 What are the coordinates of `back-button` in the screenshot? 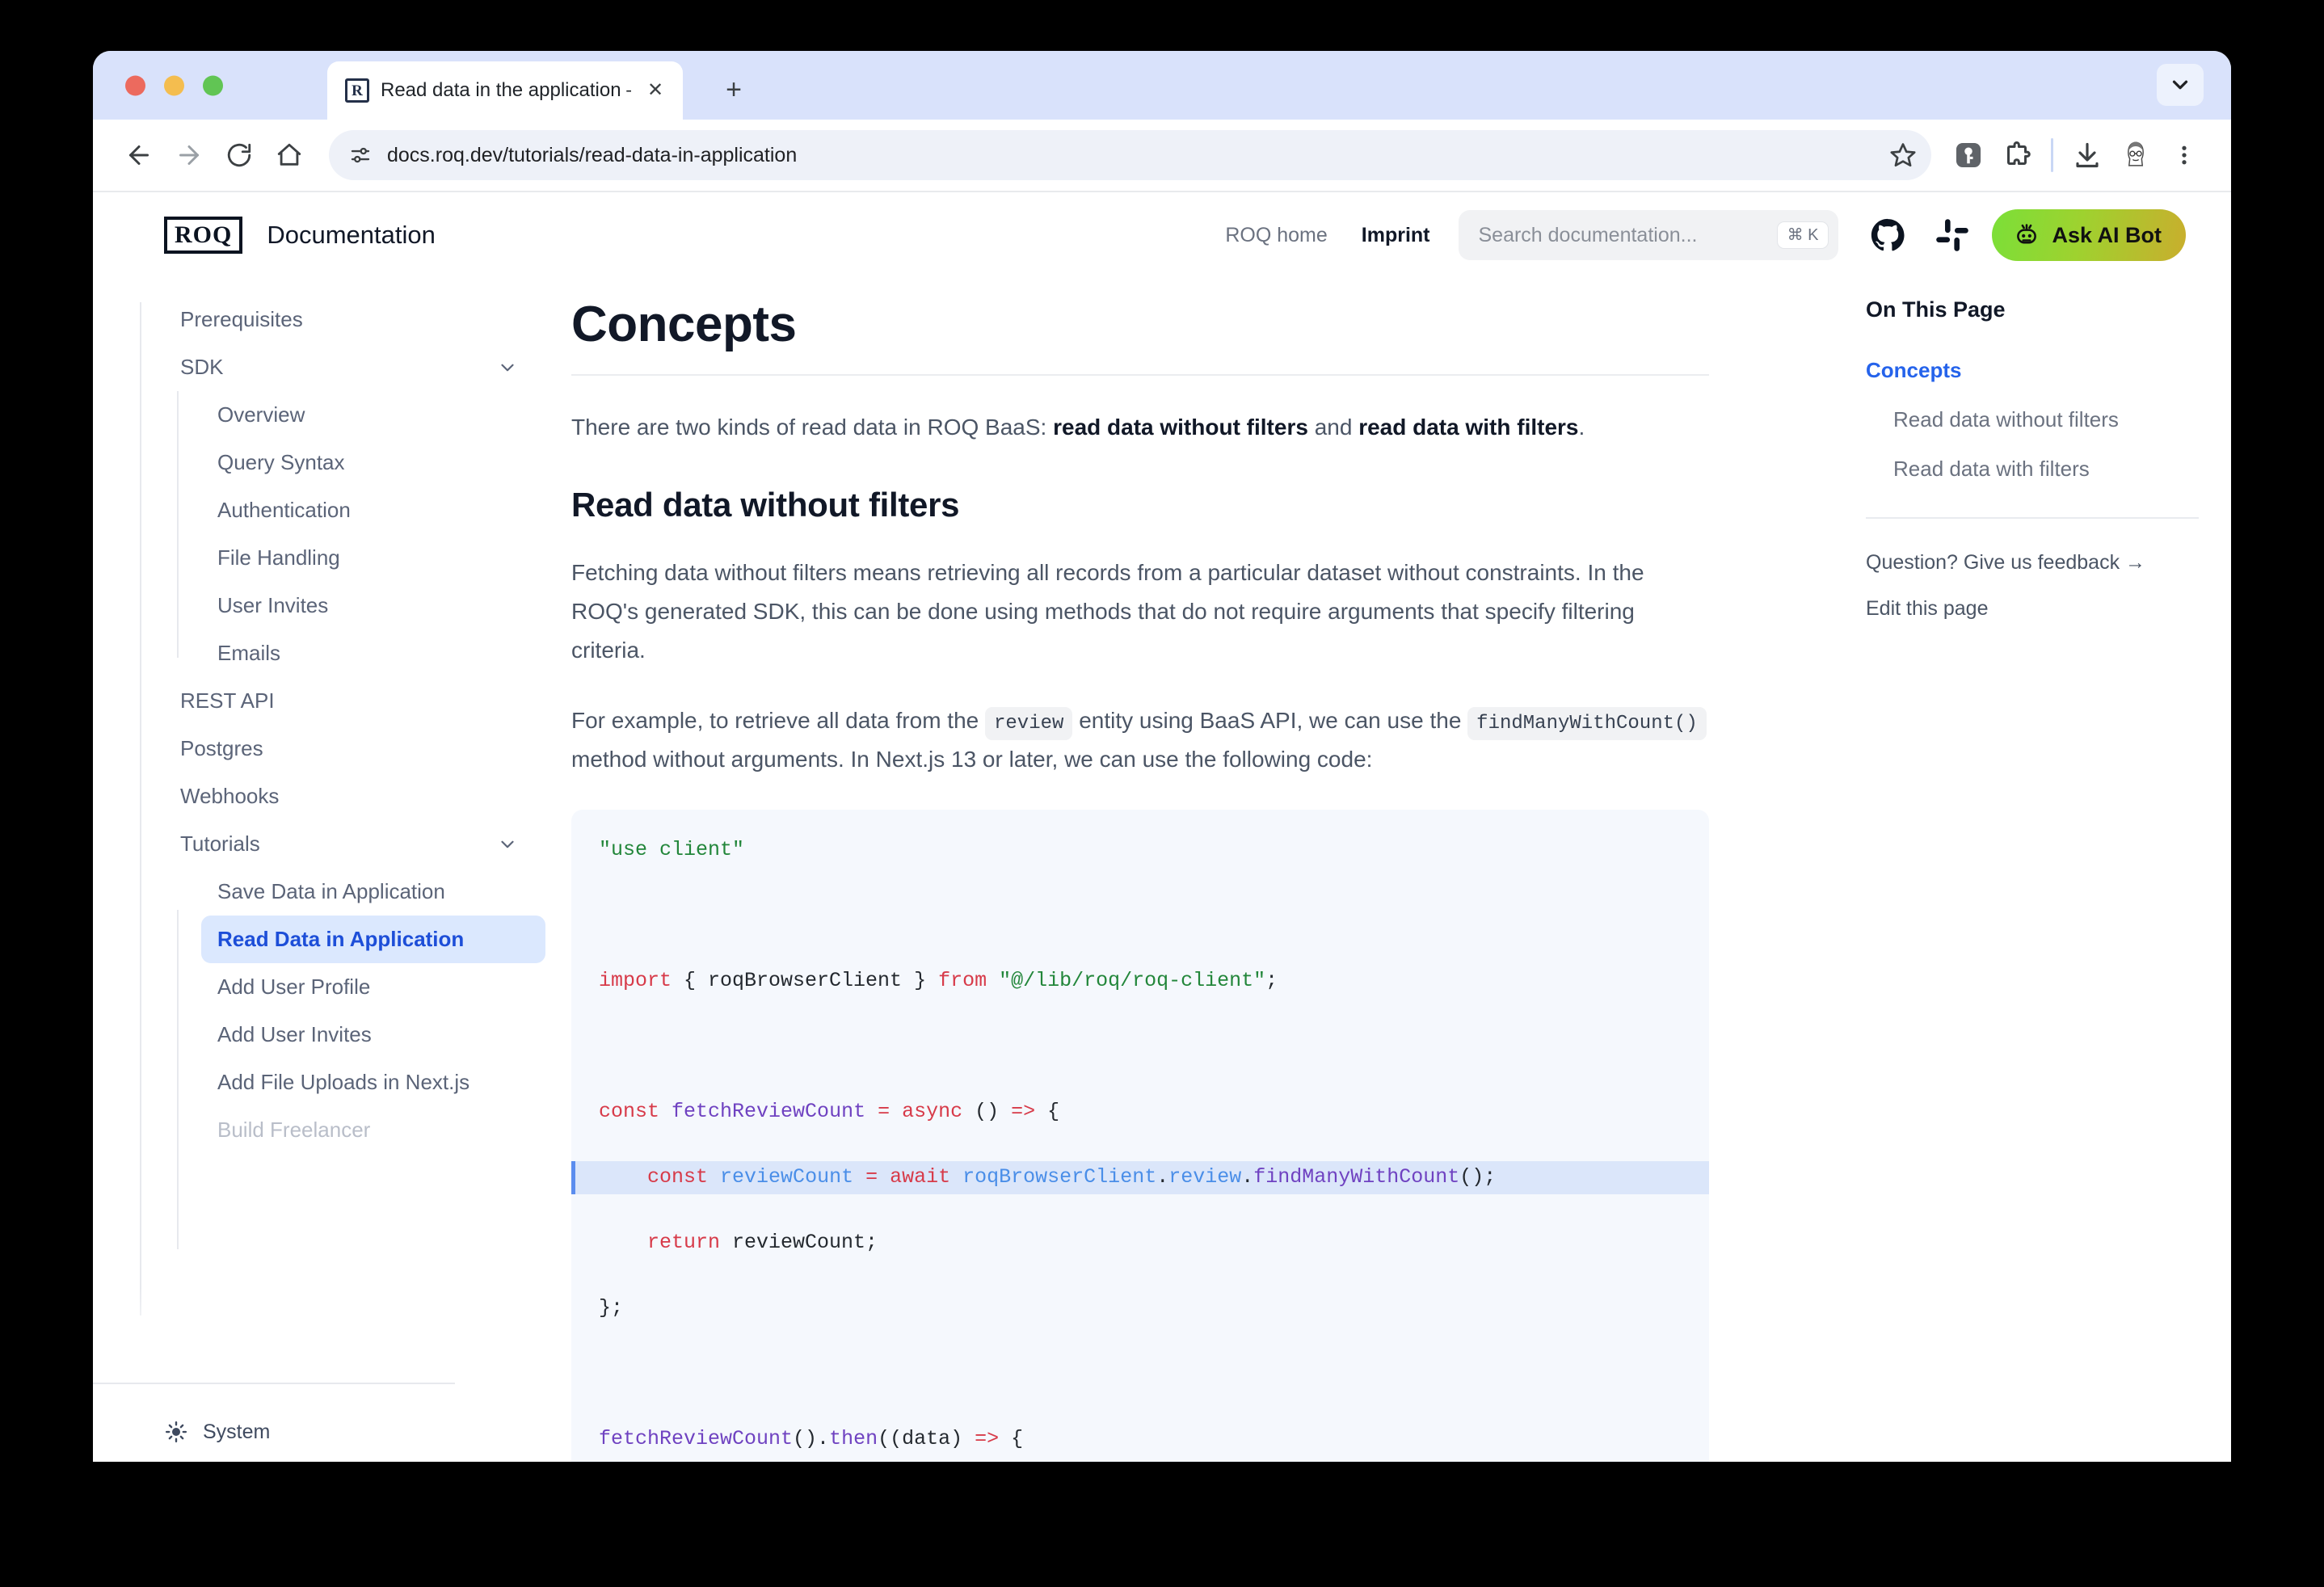 It's located at (139, 155).